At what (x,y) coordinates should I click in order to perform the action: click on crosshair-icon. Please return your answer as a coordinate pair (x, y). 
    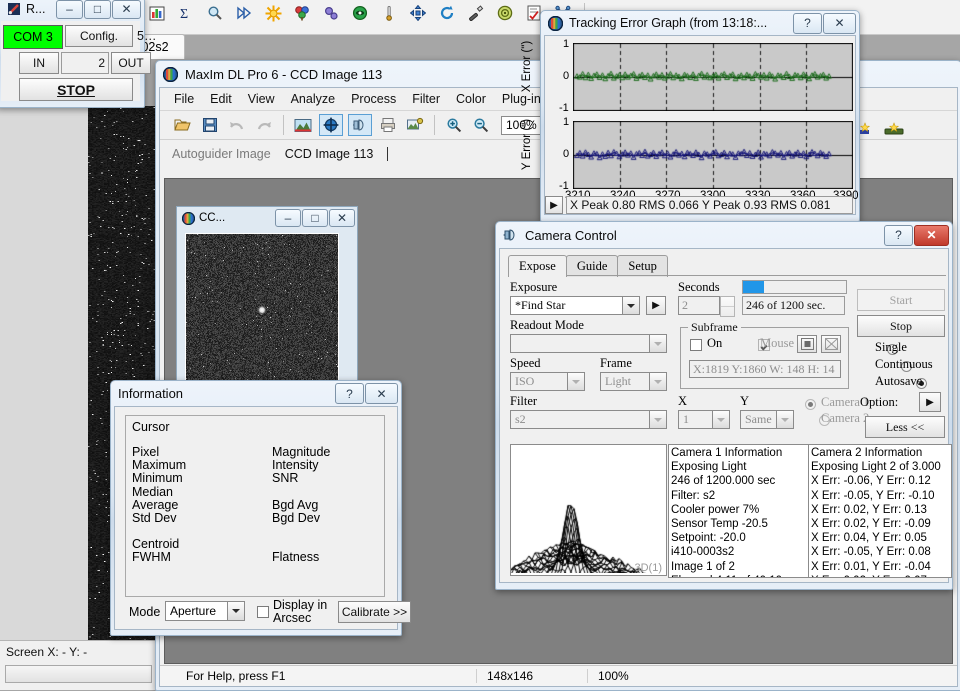
    Looking at the image, I should click on (331, 125).